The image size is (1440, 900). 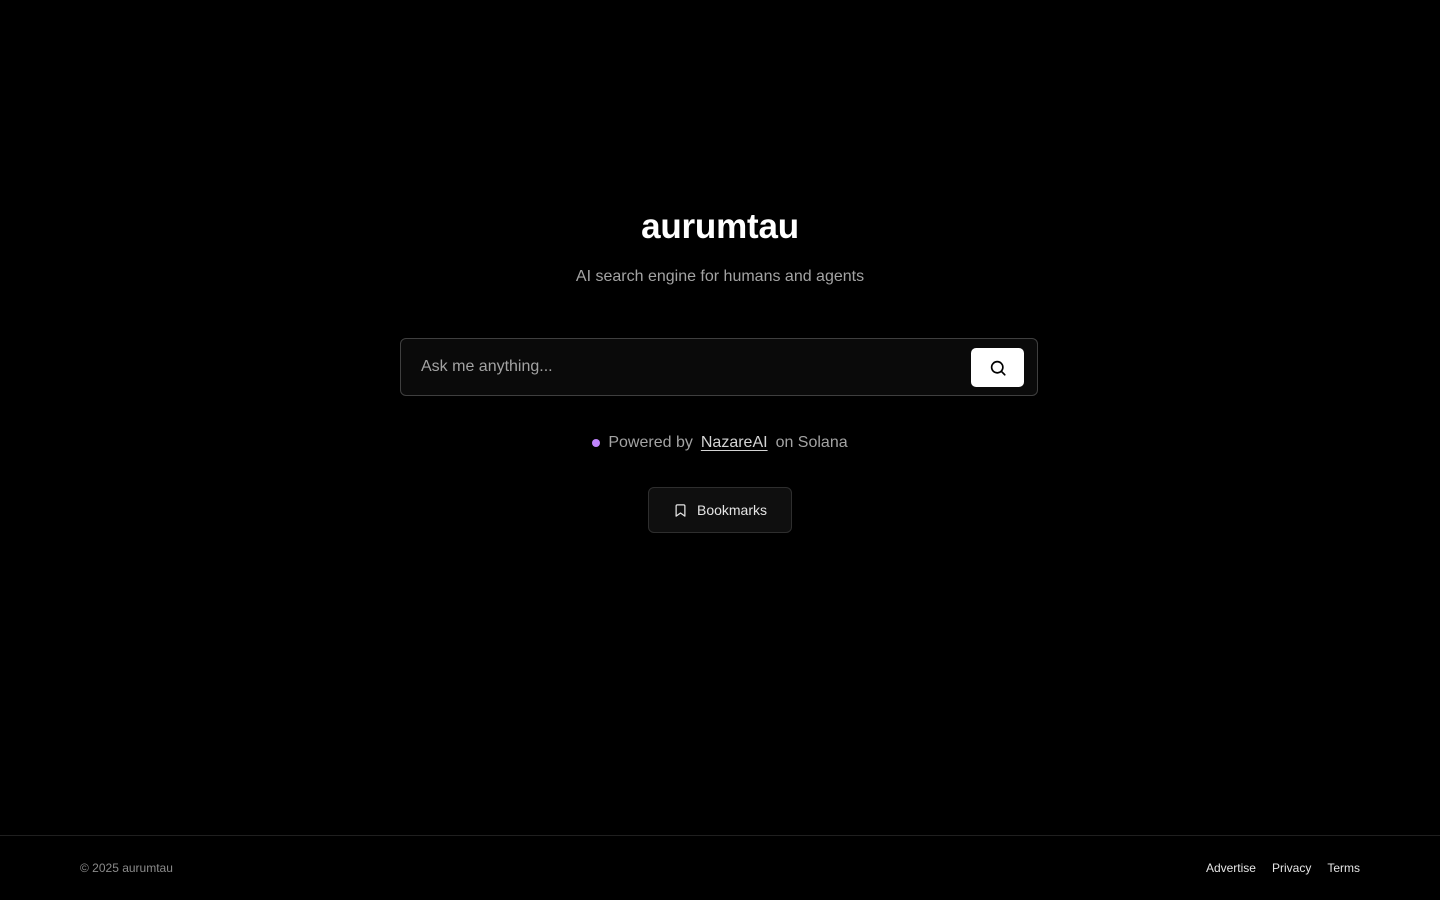 I want to click on bookmark-icon, so click(x=680, y=510).